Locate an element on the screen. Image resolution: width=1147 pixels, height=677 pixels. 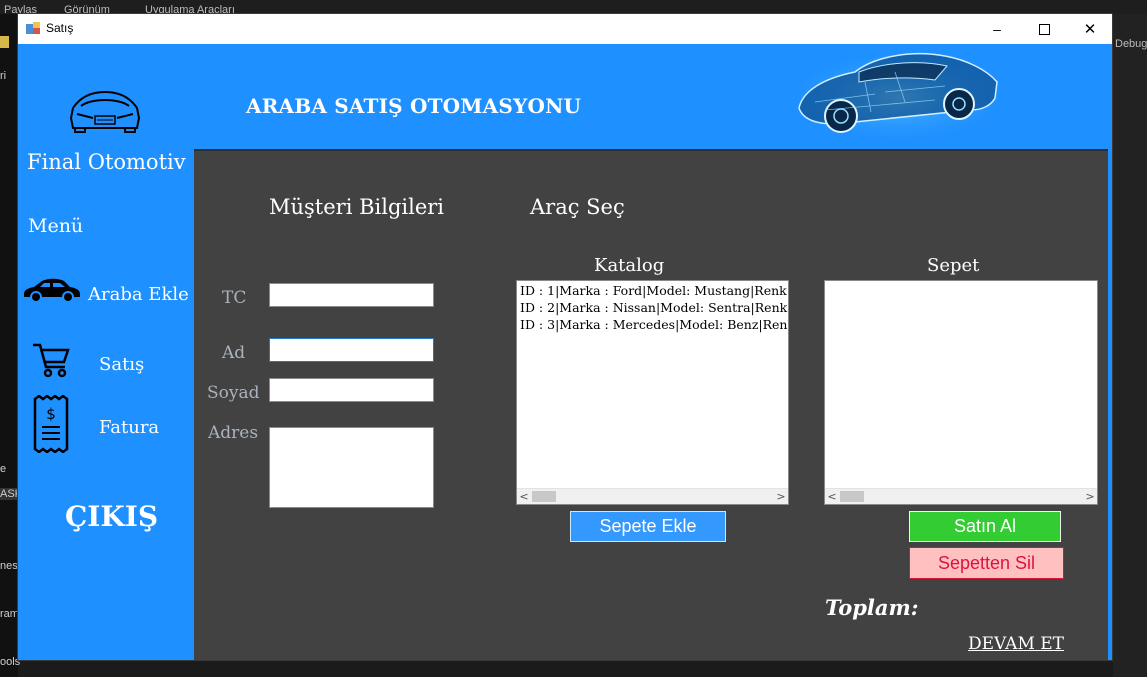
close-button: ✕ is located at coordinates (1089, 29).